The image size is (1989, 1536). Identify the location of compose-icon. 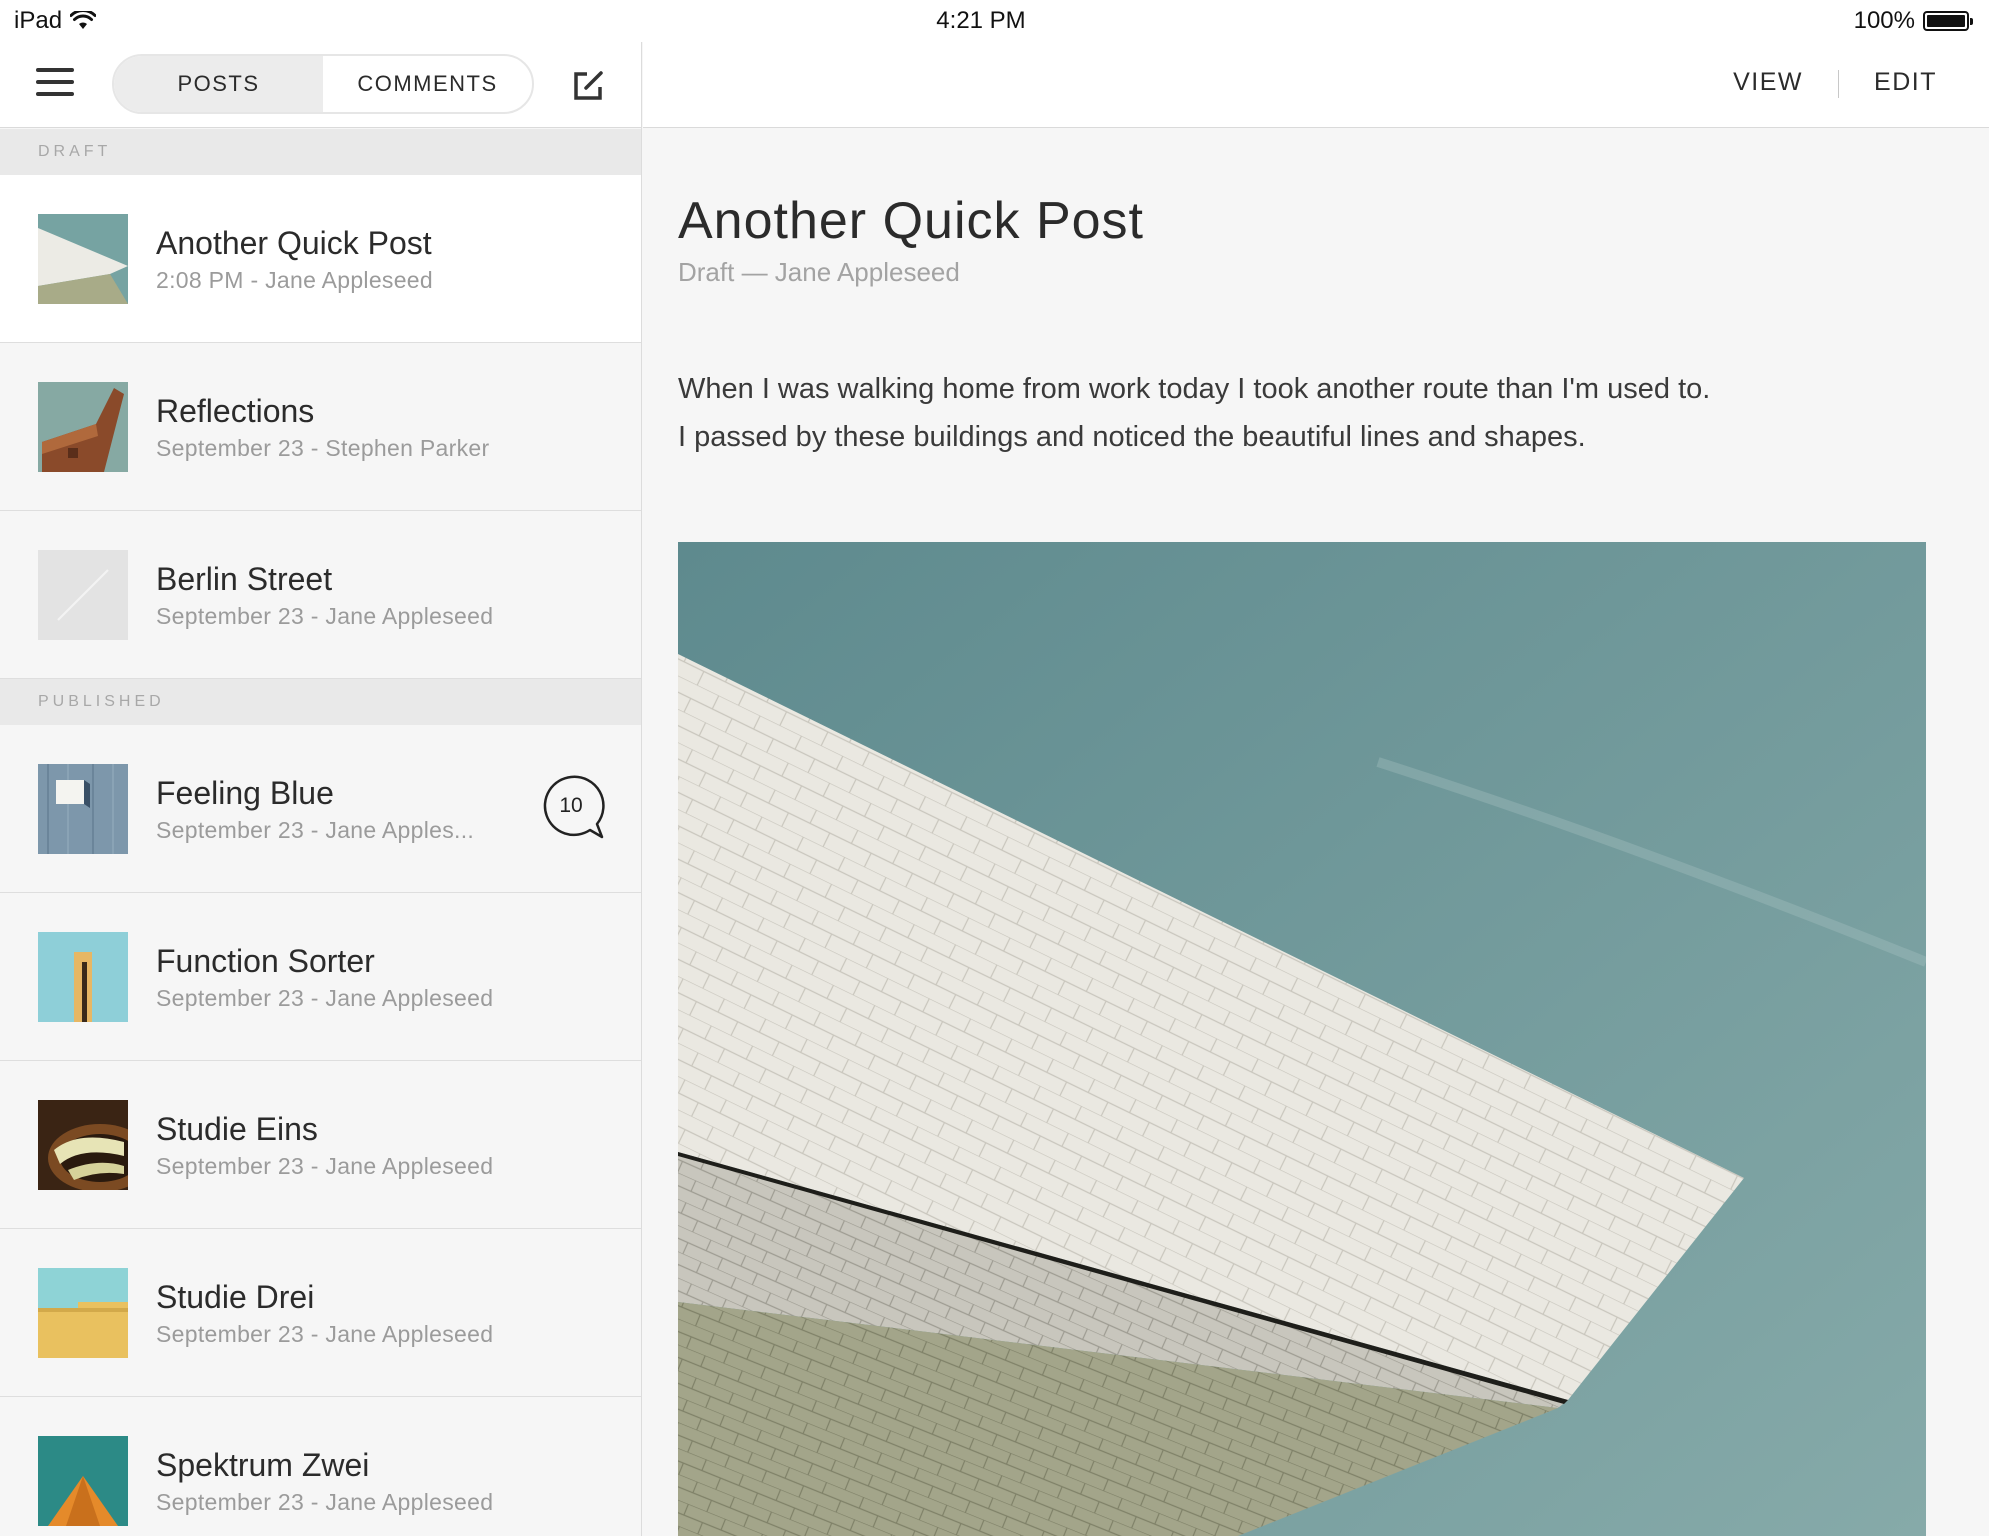
(589, 85).